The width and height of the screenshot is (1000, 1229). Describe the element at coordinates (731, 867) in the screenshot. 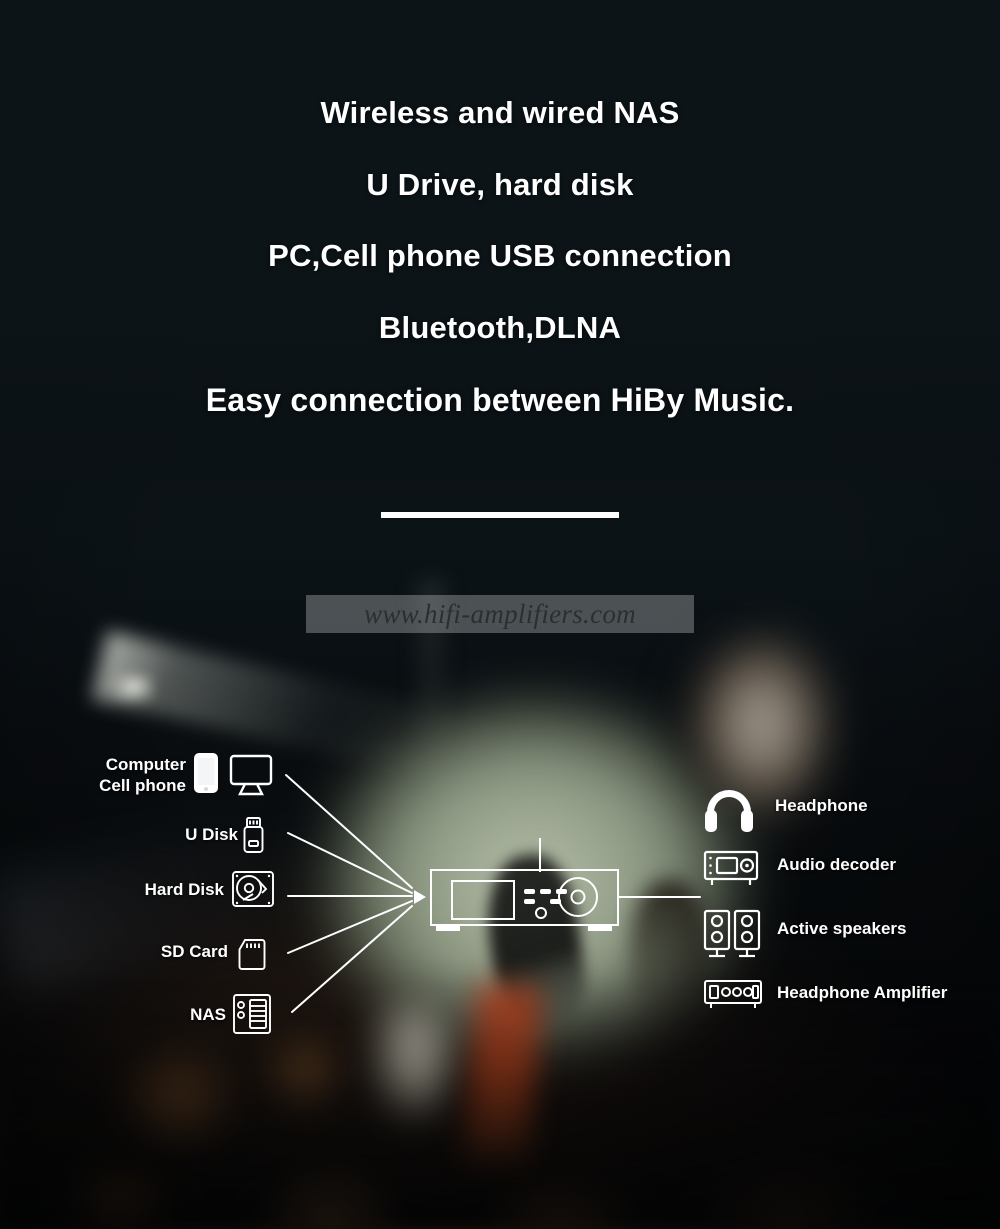

I see `audio-decoder-icon` at that location.